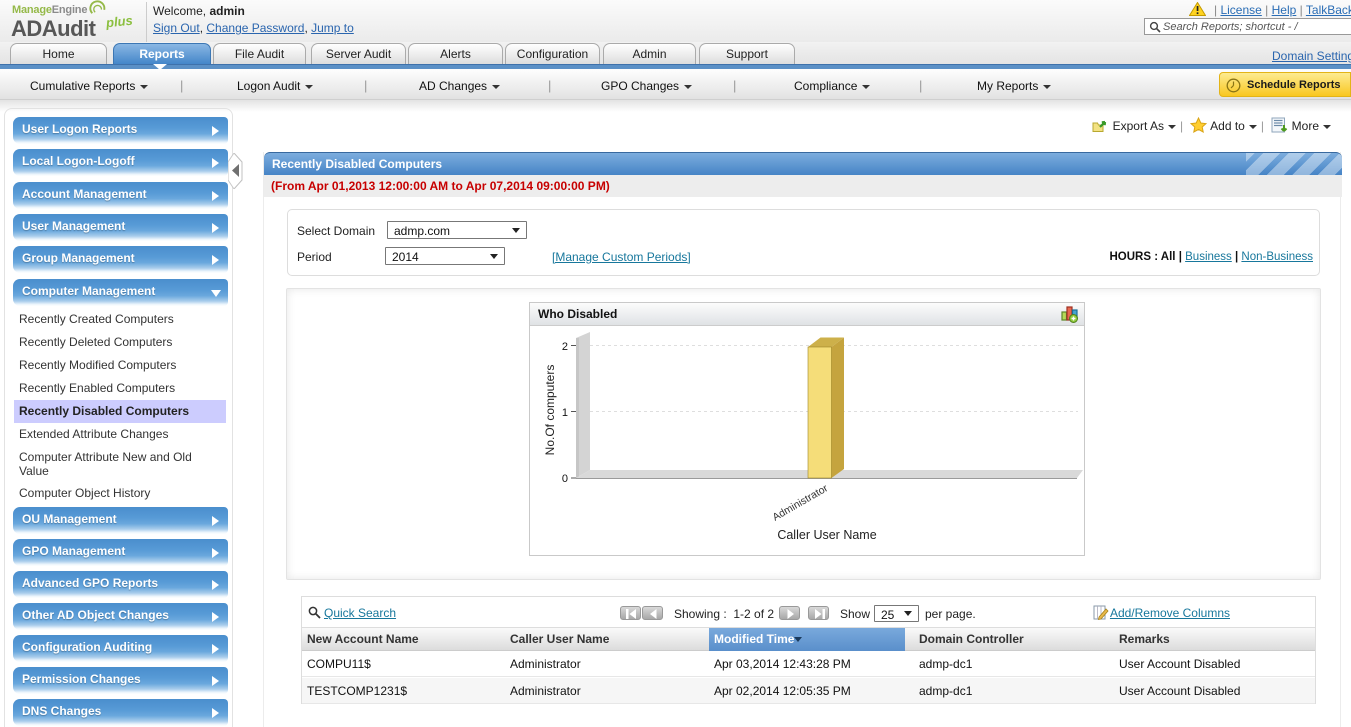  I want to click on svg-text: No.Of computers, so click(550, 410).